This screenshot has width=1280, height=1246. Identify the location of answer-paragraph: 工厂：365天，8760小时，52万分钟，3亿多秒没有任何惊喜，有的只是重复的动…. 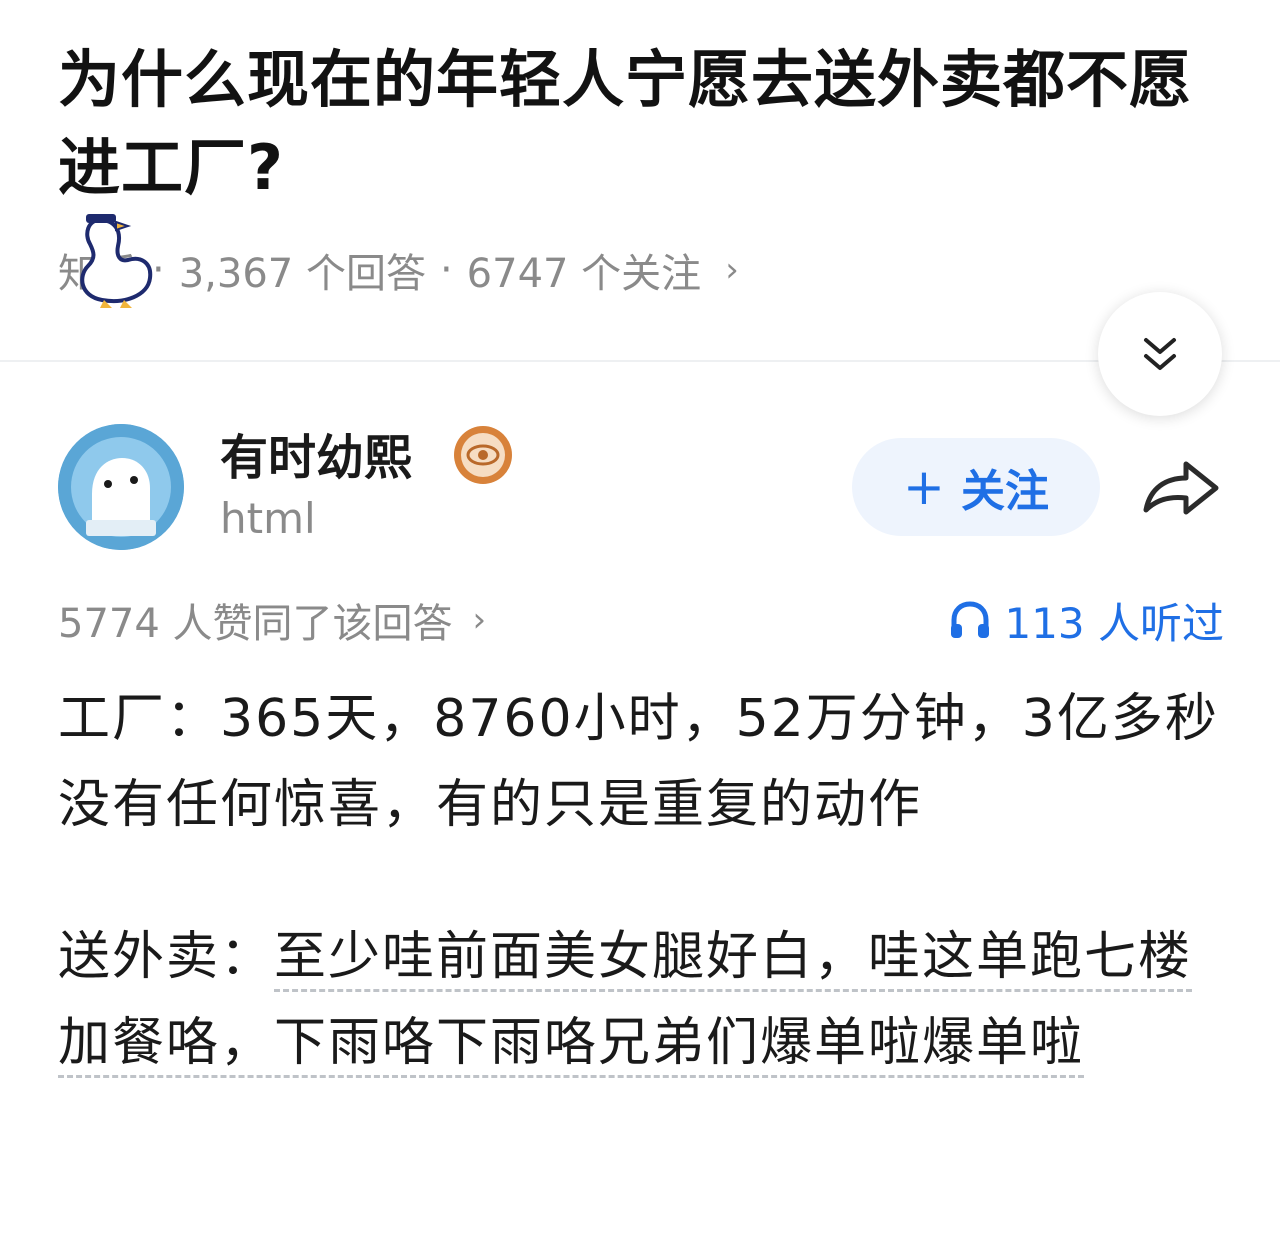
(638, 762).